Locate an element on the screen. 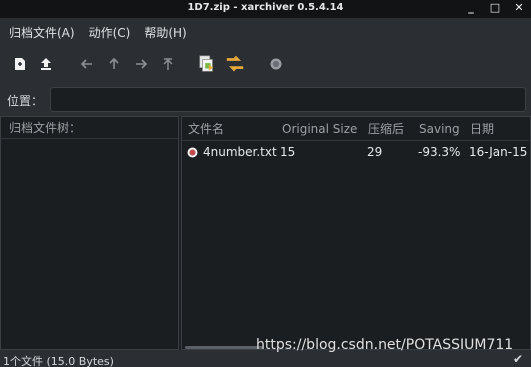  file-saving: -93.3% is located at coordinates (439, 152).